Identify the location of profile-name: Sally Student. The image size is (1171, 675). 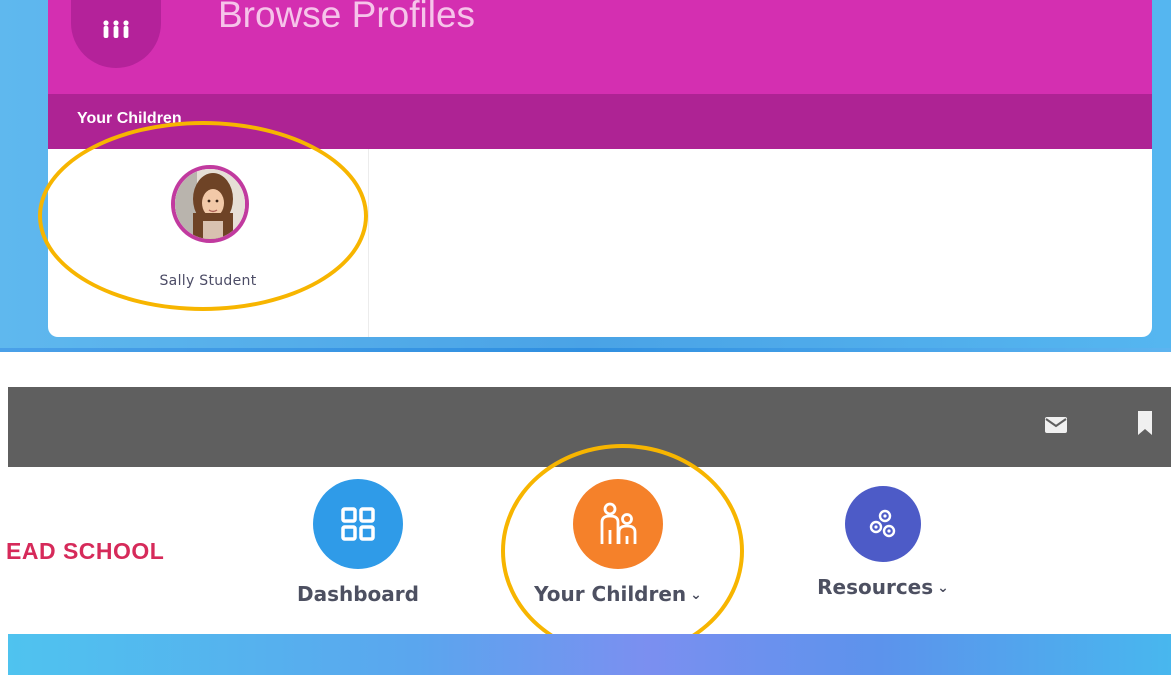
(208, 281).